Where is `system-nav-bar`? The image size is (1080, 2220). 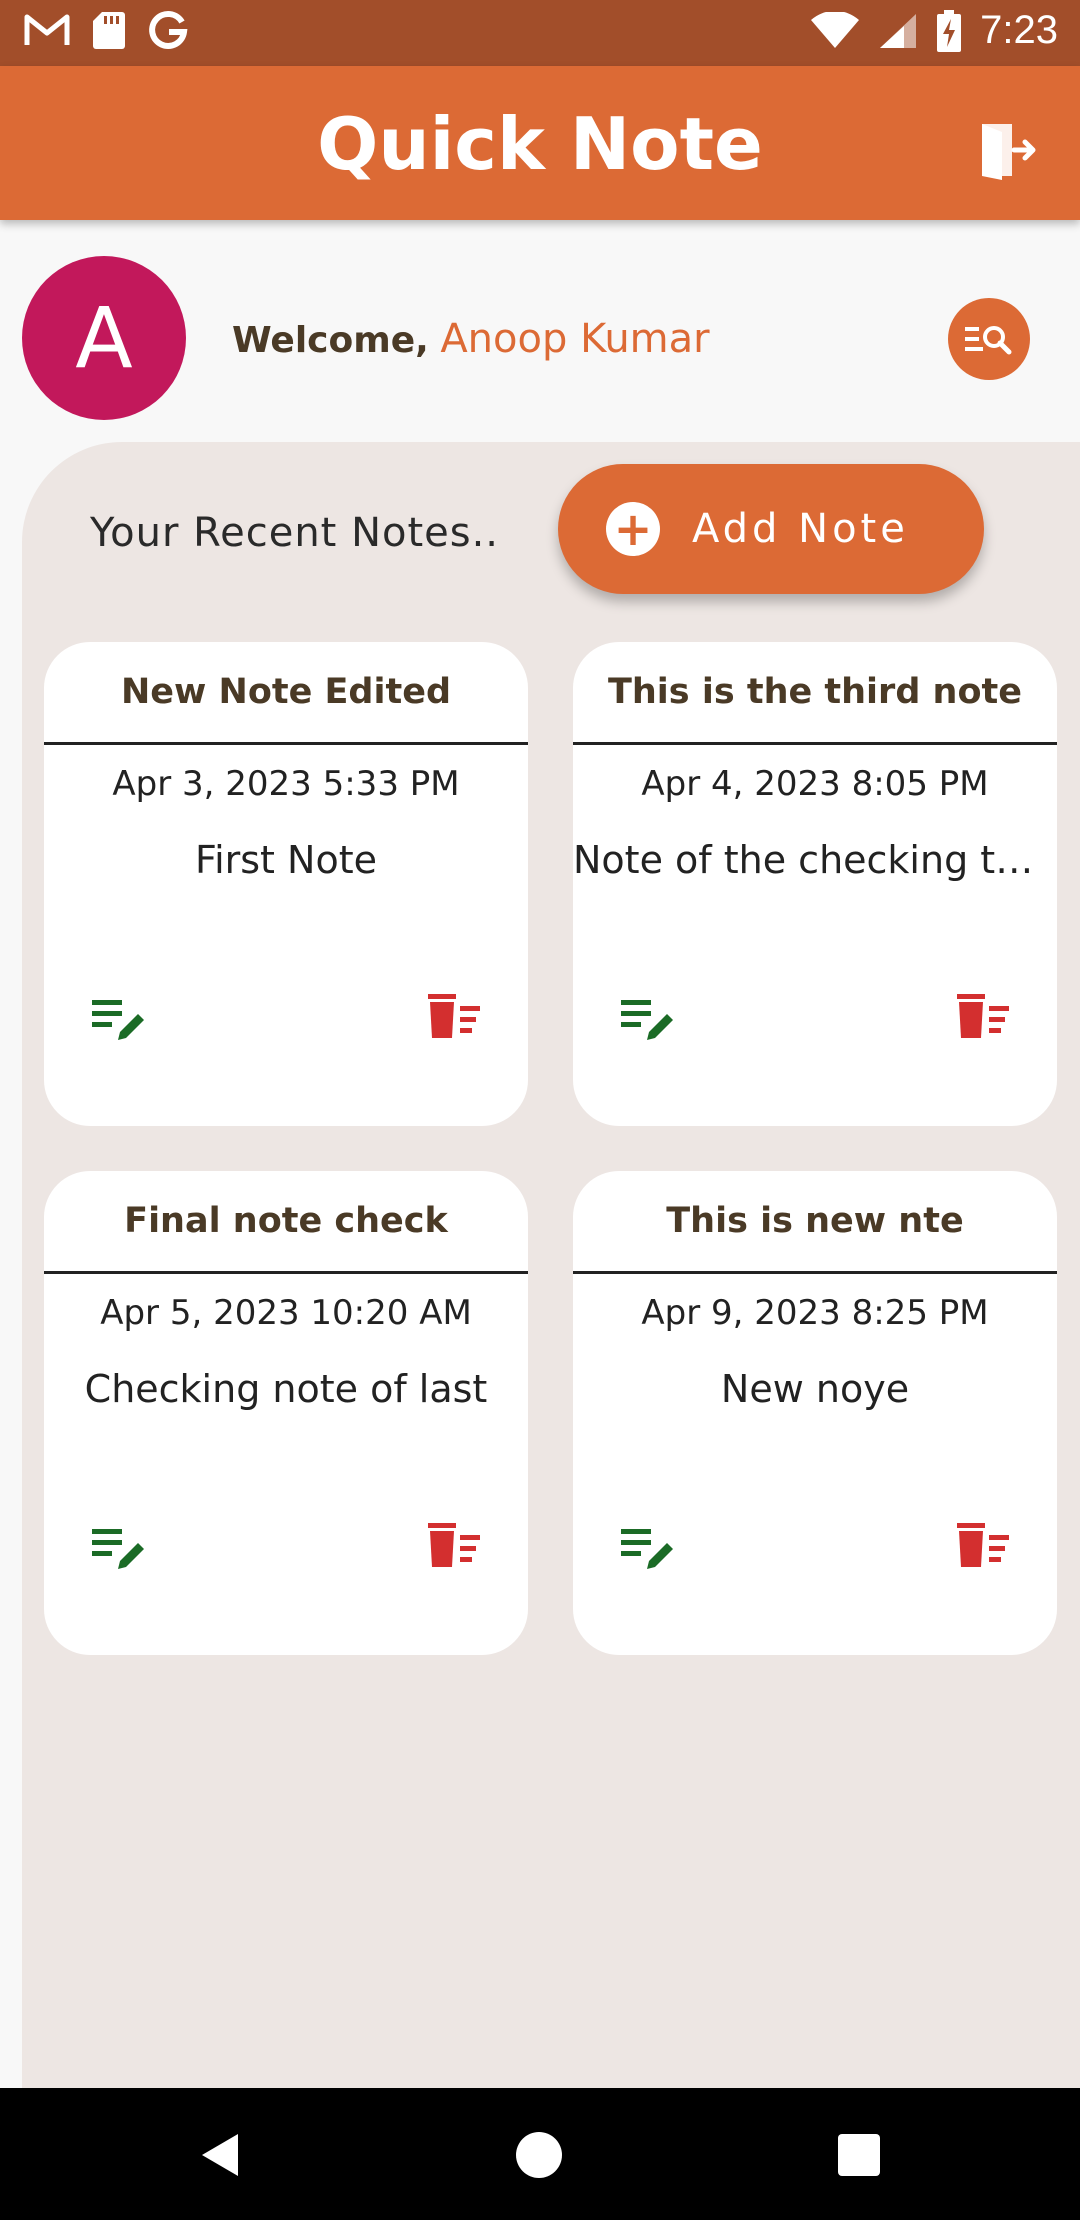 system-nav-bar is located at coordinates (540, 2154).